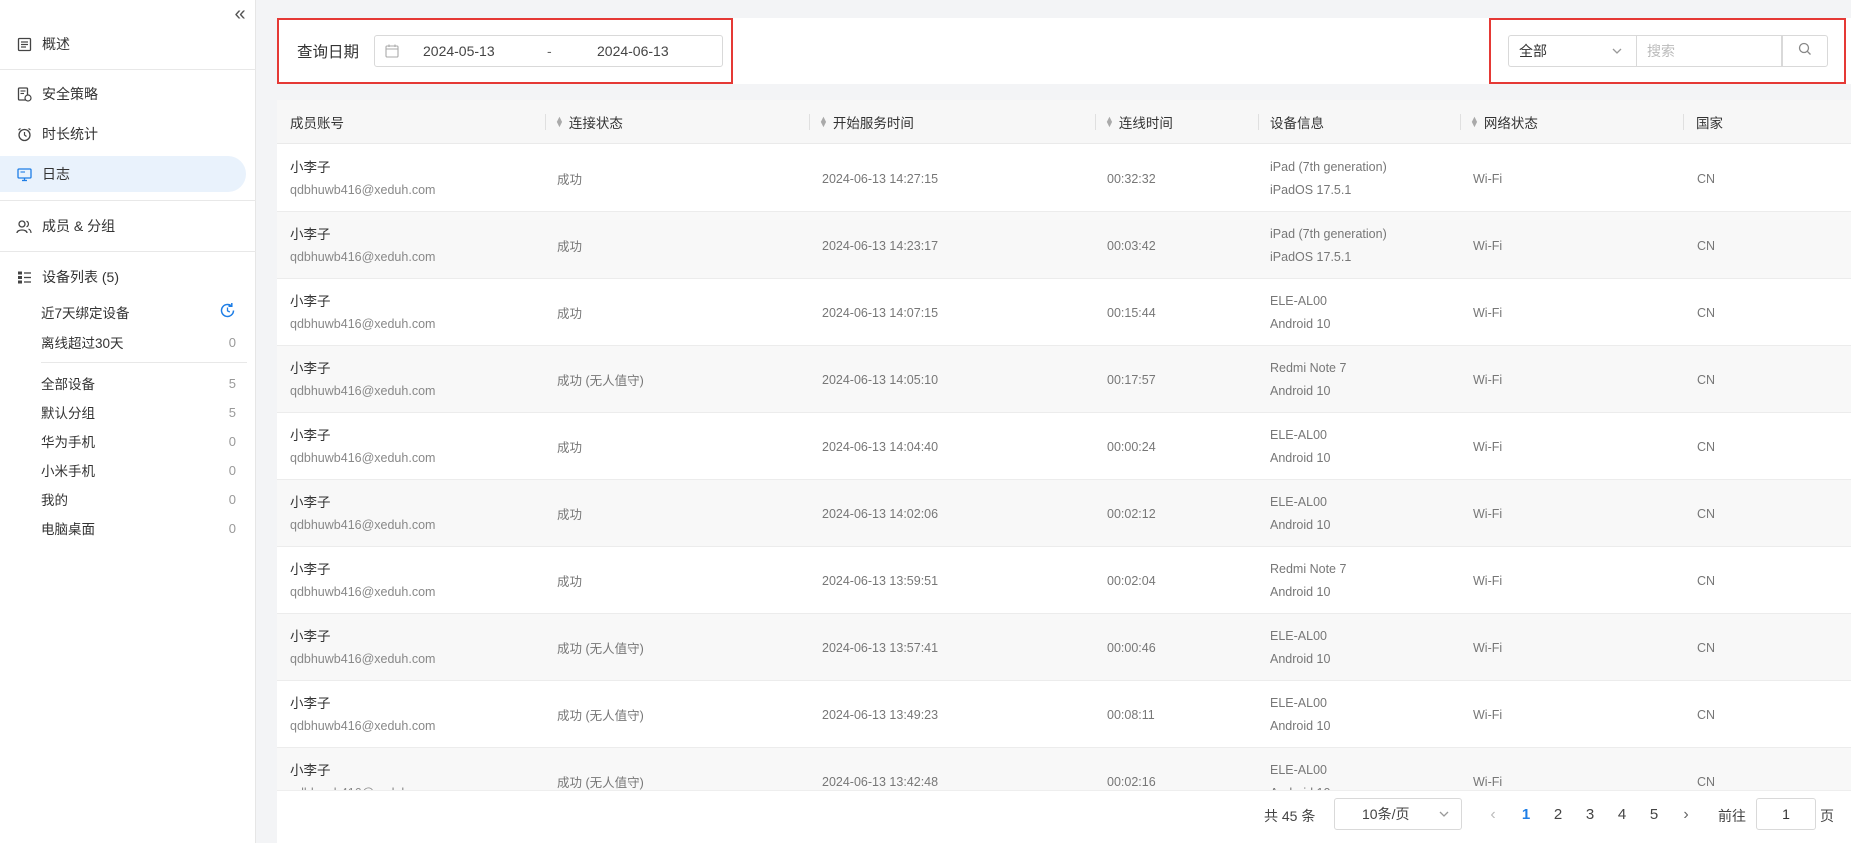 The height and width of the screenshot is (843, 1851). Describe the element at coordinates (1131, 446) in the screenshot. I see `cell-duration: 00:00:24` at that location.